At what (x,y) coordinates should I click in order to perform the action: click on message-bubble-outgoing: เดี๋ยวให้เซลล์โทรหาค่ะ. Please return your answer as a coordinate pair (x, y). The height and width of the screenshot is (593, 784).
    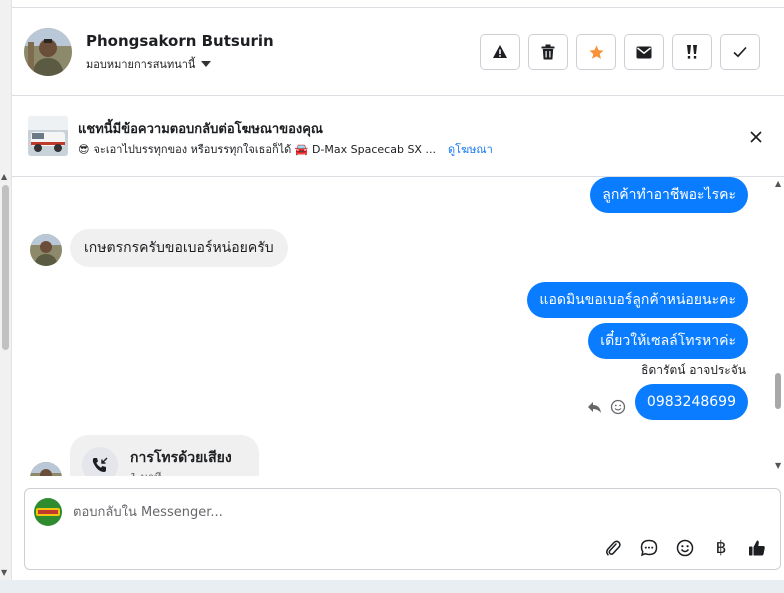
    Looking at the image, I should click on (668, 341).